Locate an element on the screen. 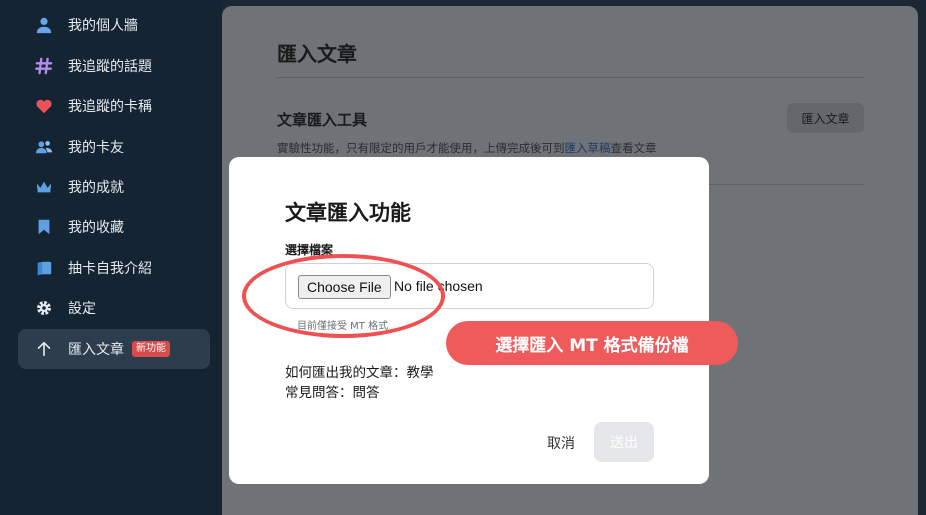 The width and height of the screenshot is (926, 515). hashtag-icon is located at coordinates (44, 66).